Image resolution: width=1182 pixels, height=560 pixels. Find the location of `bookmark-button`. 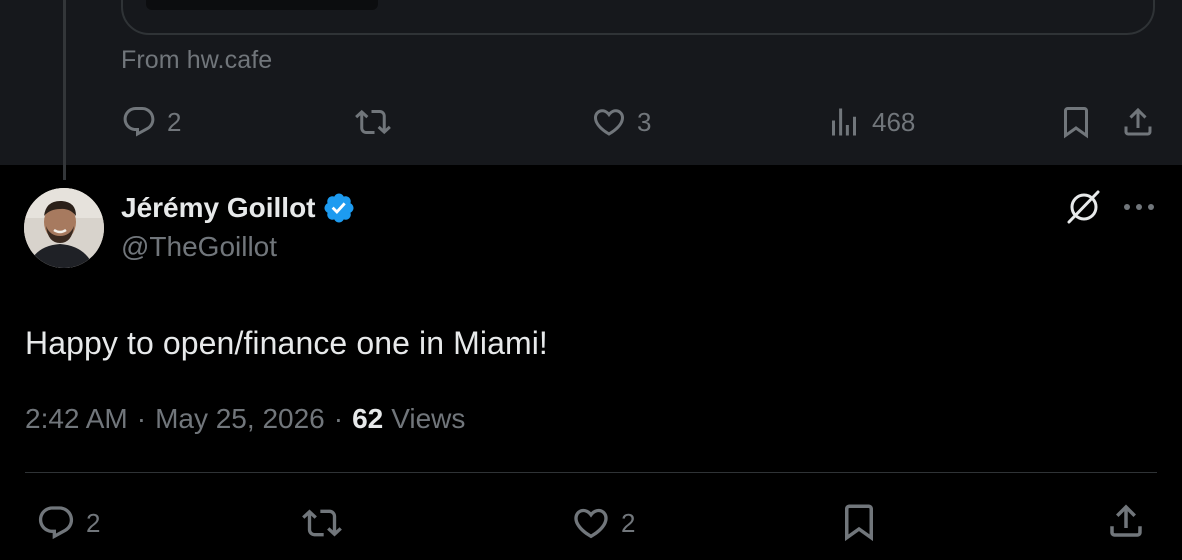

bookmark-button is located at coordinates (859, 522).